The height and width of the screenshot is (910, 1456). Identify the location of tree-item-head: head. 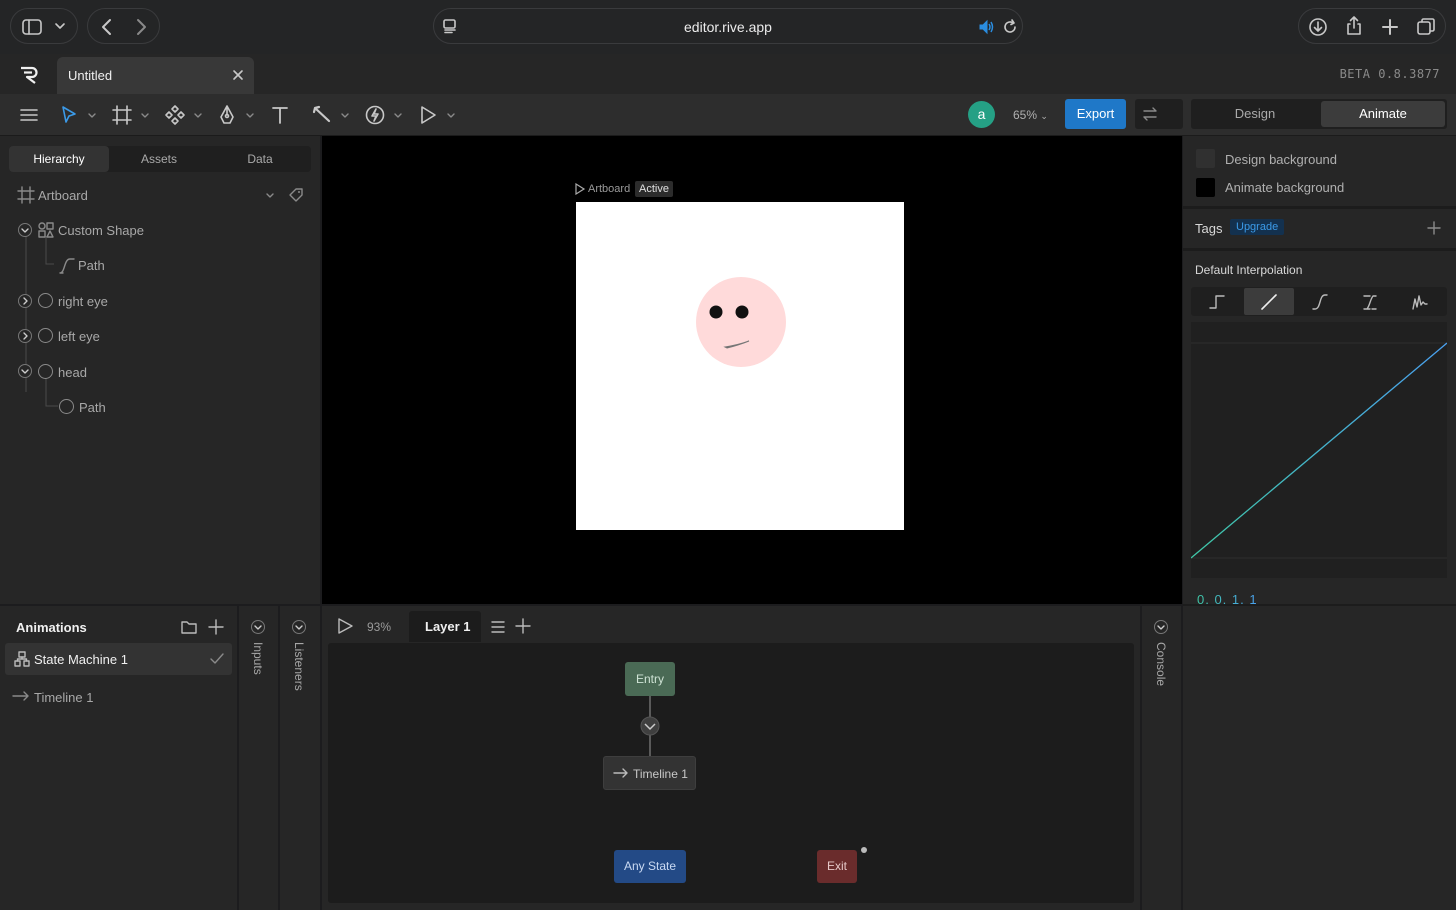
(72, 372).